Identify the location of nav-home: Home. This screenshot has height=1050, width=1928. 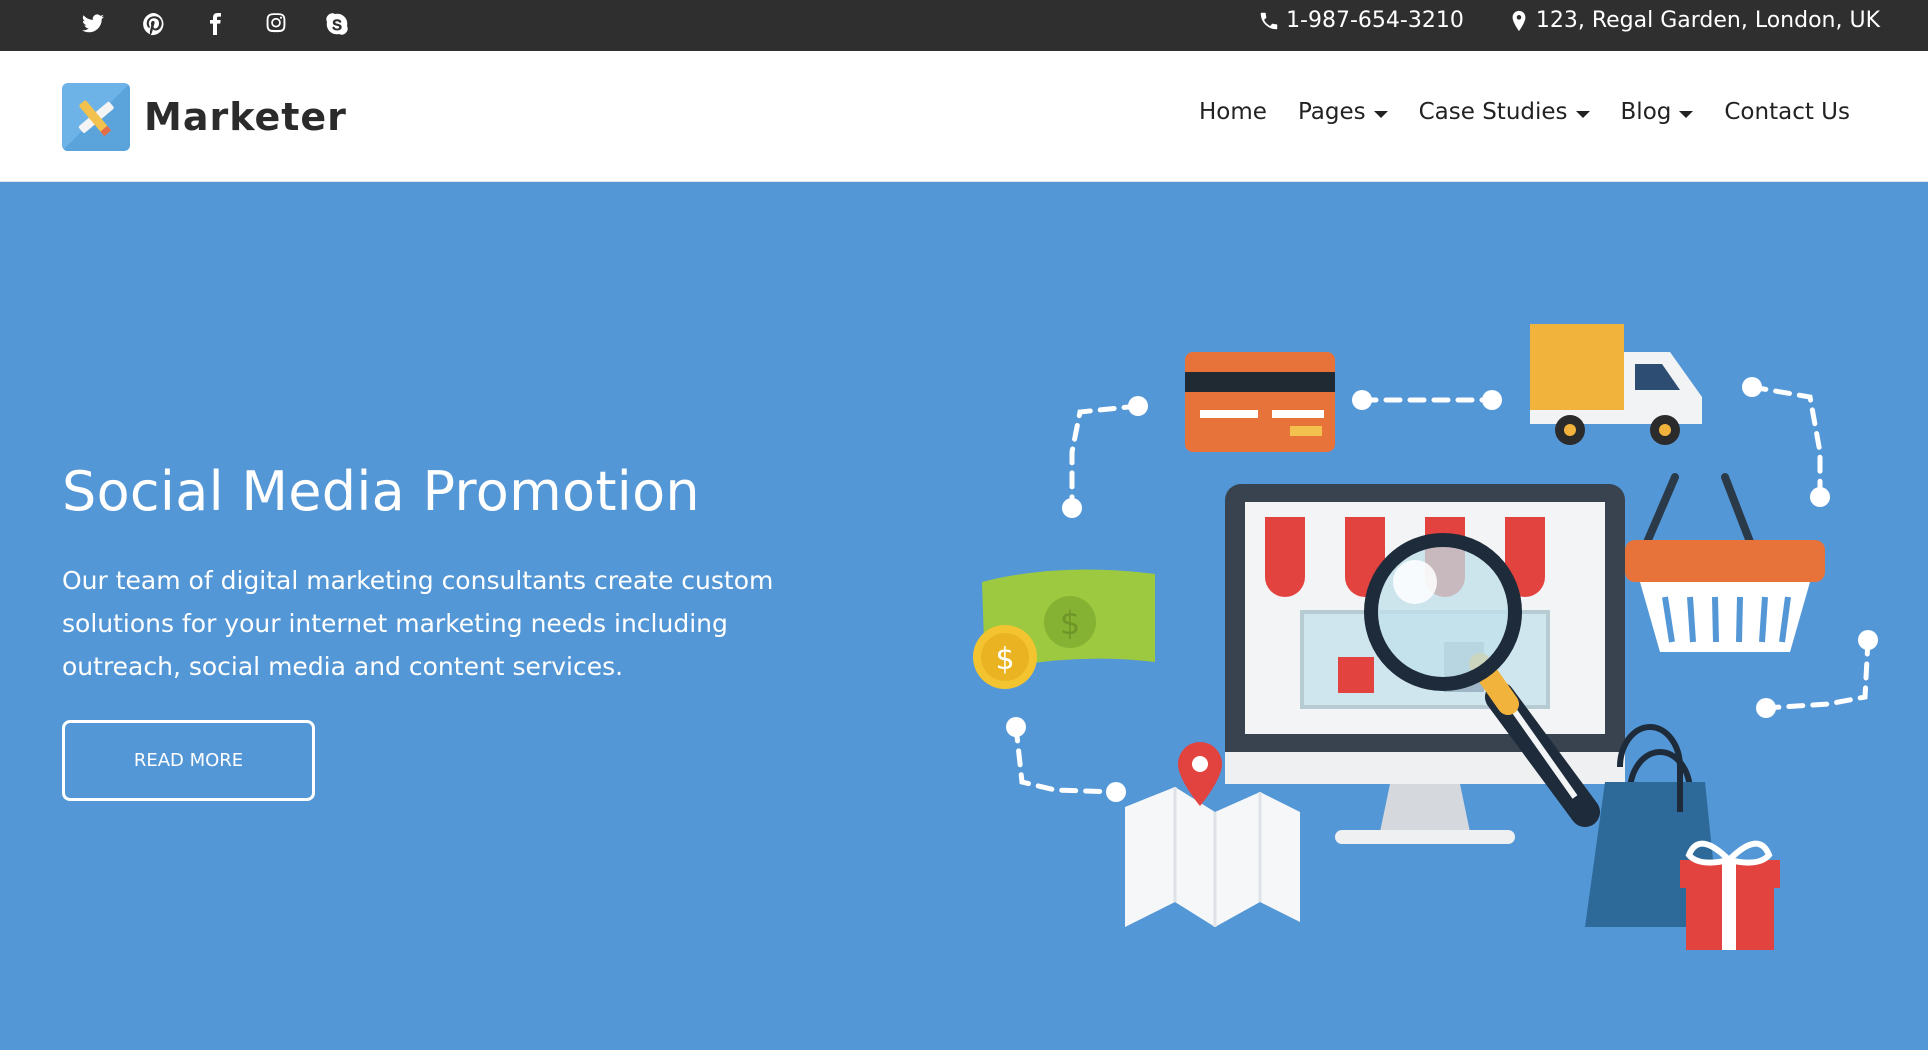
(1233, 112).